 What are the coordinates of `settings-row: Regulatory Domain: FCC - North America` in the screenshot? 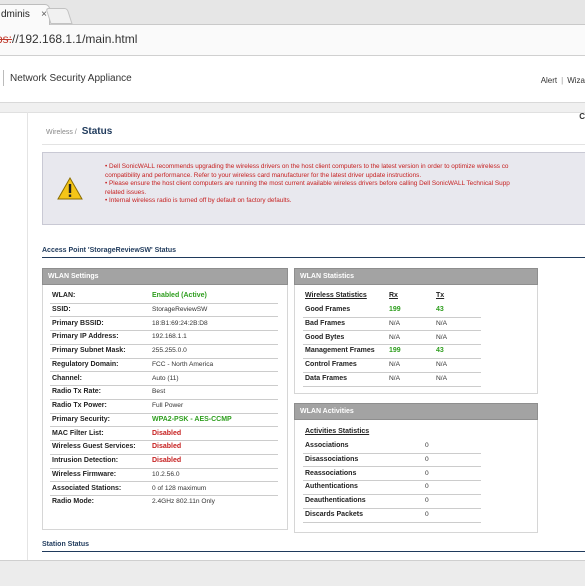 It's located at (166, 365).